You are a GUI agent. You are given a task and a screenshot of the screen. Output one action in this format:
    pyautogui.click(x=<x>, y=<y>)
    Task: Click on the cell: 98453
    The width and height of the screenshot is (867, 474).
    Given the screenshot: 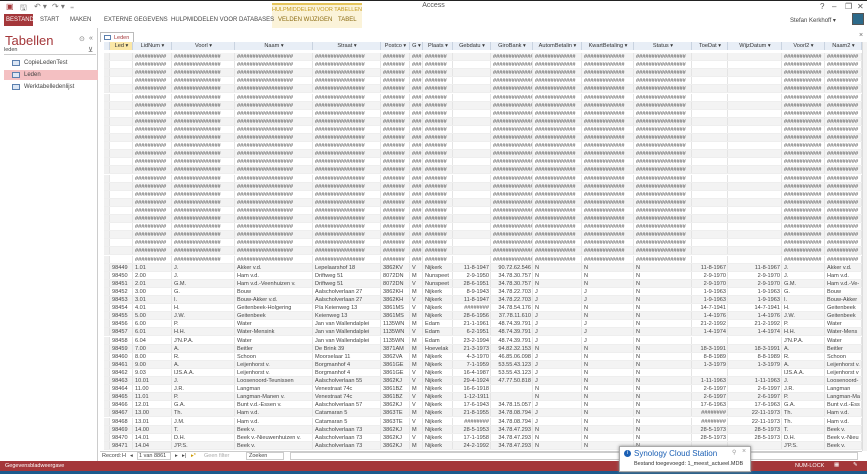 What is the action you would take?
    pyautogui.click(x=121, y=300)
    